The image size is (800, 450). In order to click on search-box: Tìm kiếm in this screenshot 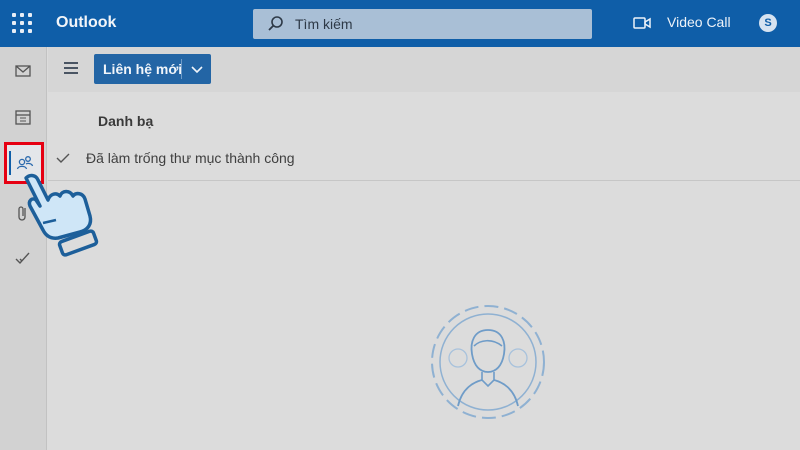, I will do `click(422, 24)`.